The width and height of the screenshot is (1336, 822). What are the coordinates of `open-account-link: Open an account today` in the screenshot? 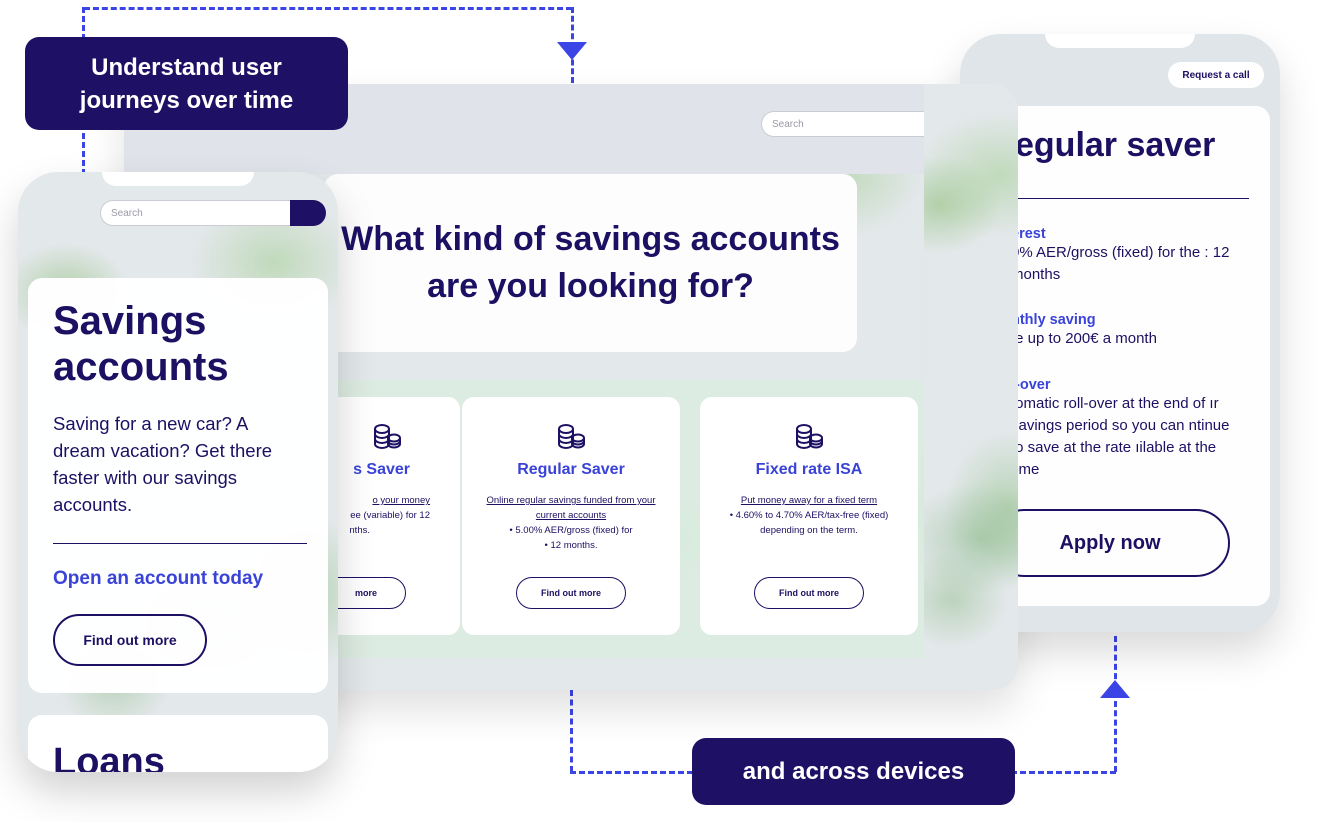 It's located at (158, 579).